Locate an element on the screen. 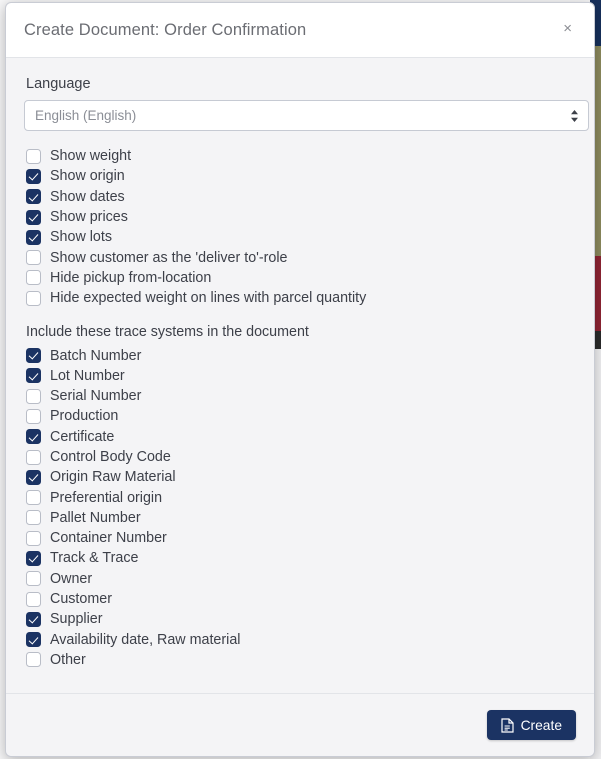 The width and height of the screenshot is (601, 759). trace-system-label: Serial Number is located at coordinates (96, 396).